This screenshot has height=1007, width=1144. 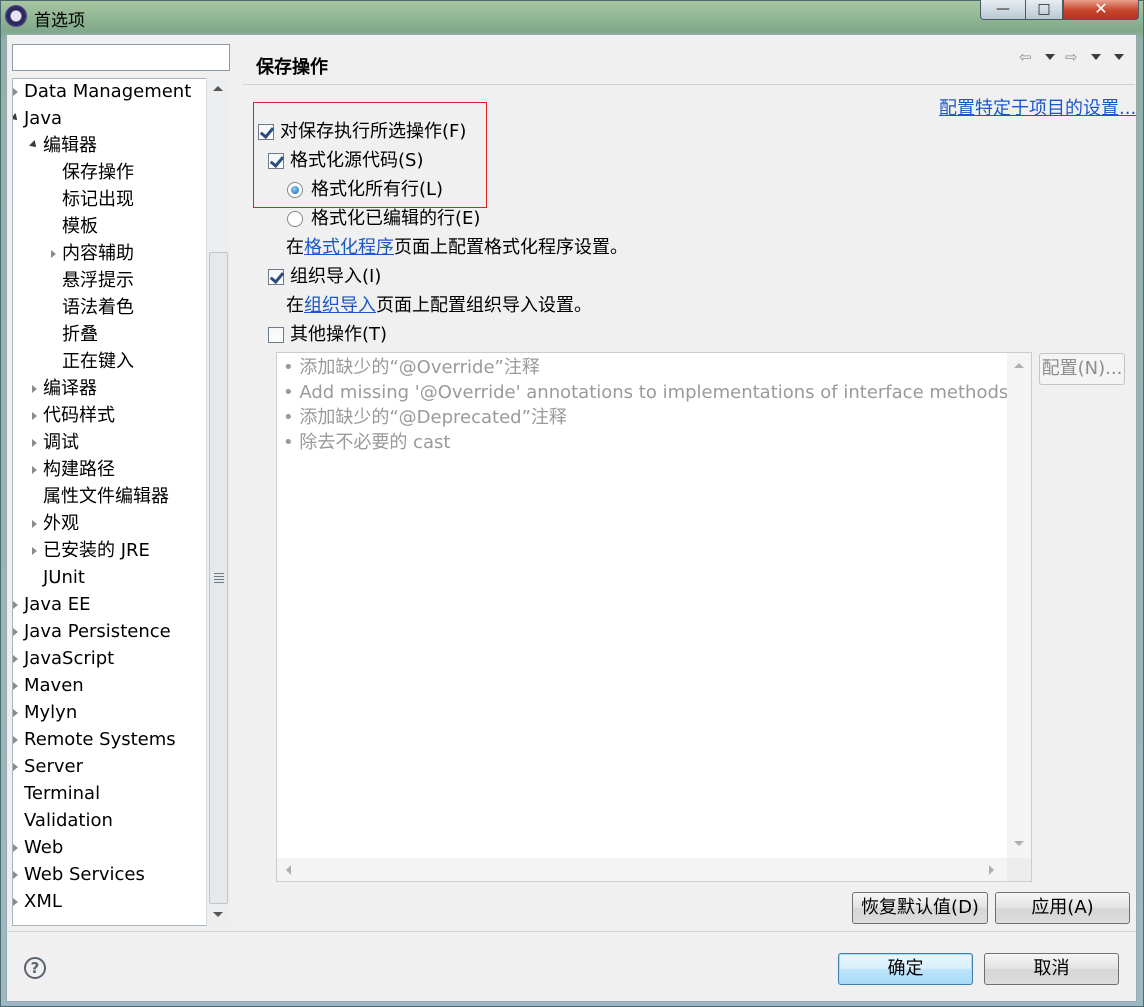 I want to click on apply-button: 应用(A), so click(x=1062, y=908).